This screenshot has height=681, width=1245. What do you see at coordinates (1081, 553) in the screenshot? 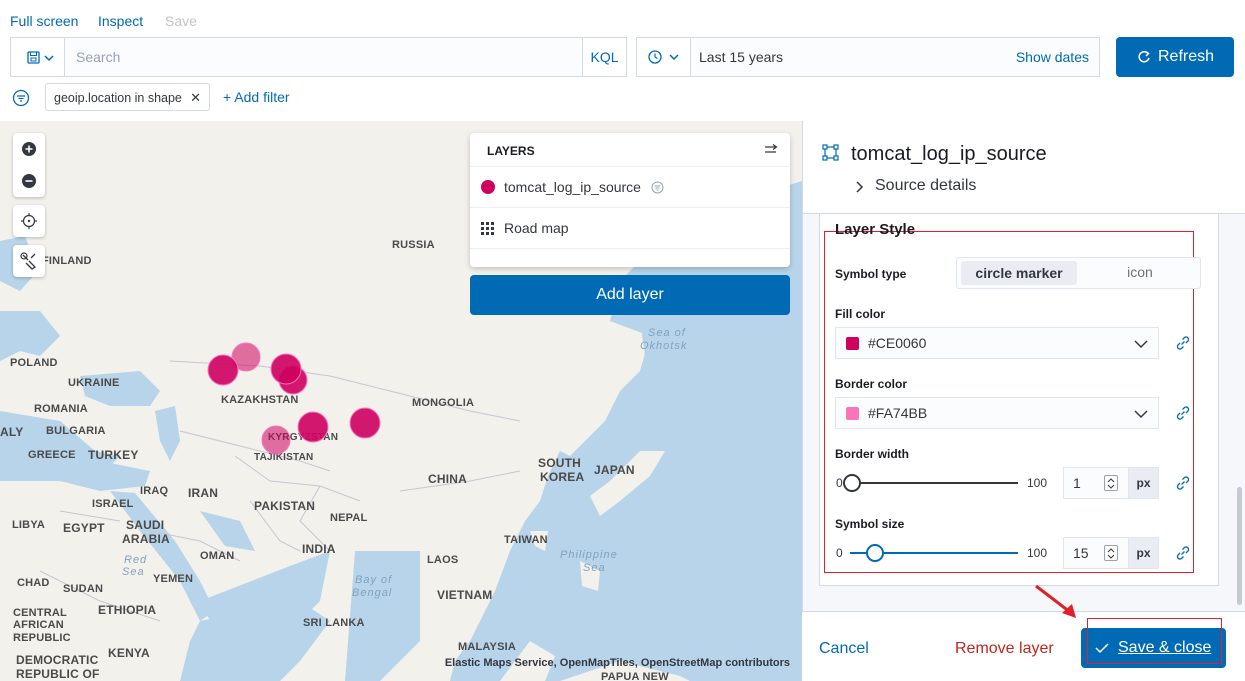
I see `symbol-size-value: 15` at bounding box center [1081, 553].